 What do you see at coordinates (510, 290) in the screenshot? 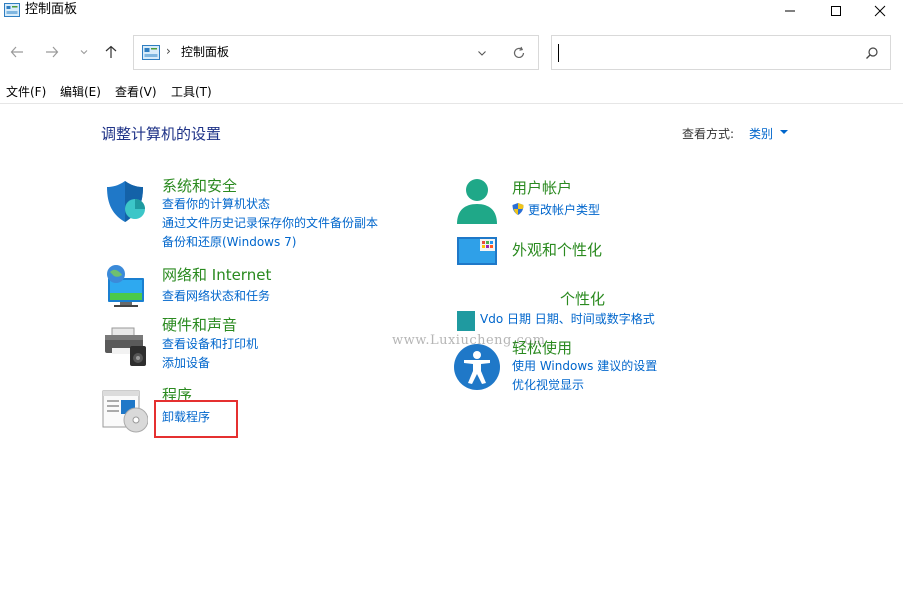
I see `image-artifact-overlay` at bounding box center [510, 290].